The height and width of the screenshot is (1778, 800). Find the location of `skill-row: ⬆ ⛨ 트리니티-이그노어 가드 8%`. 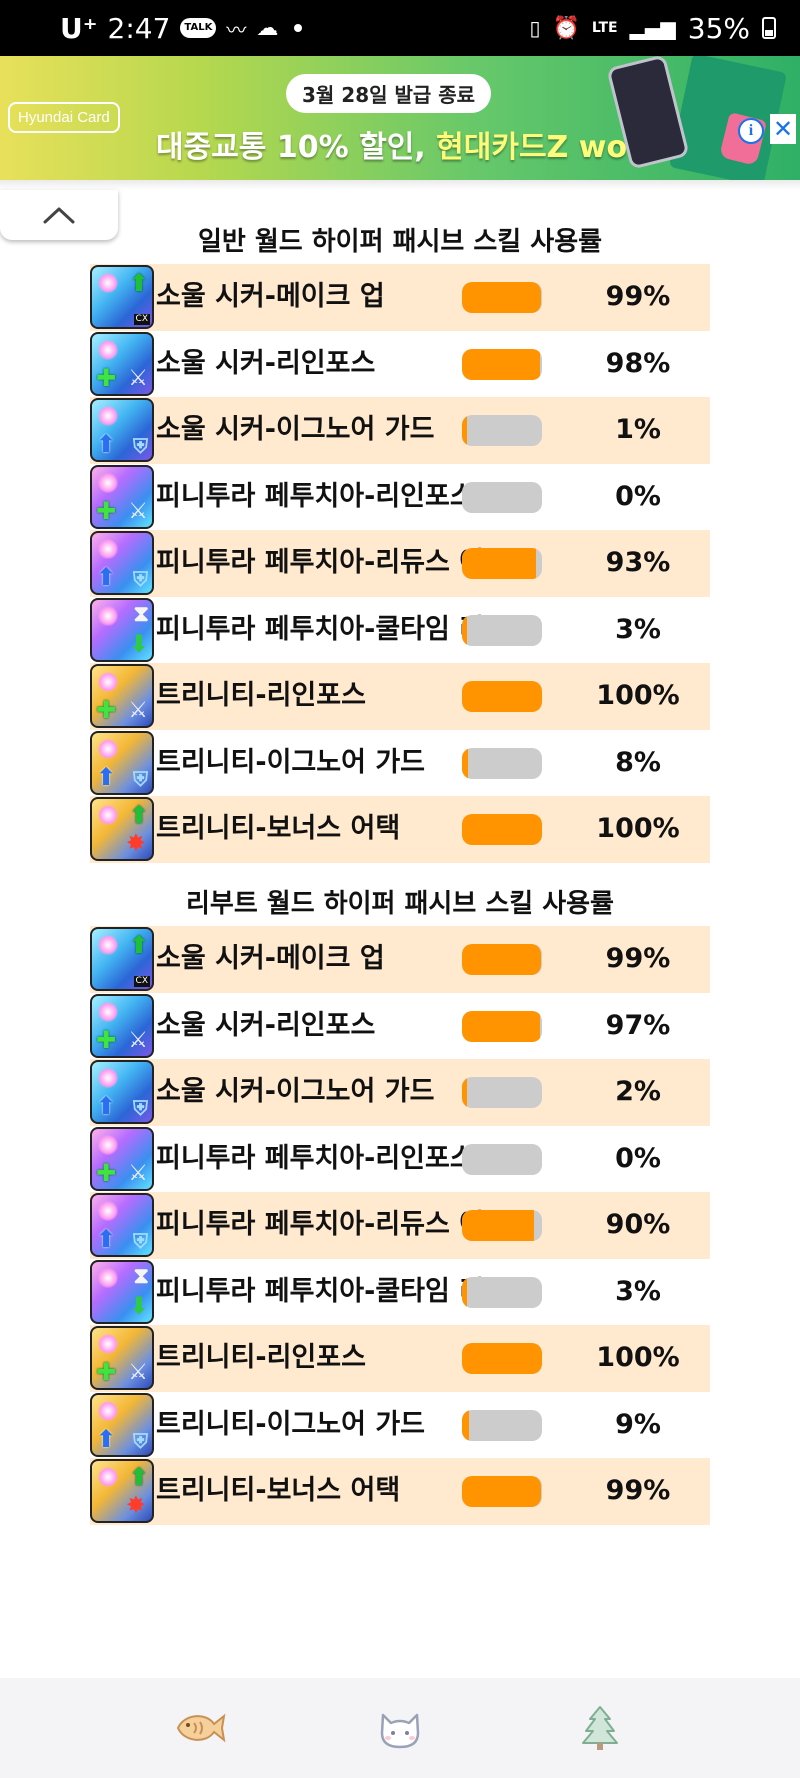

skill-row: ⬆ ⛨ 트리니티-이그노어 가드 8% is located at coordinates (400, 763).